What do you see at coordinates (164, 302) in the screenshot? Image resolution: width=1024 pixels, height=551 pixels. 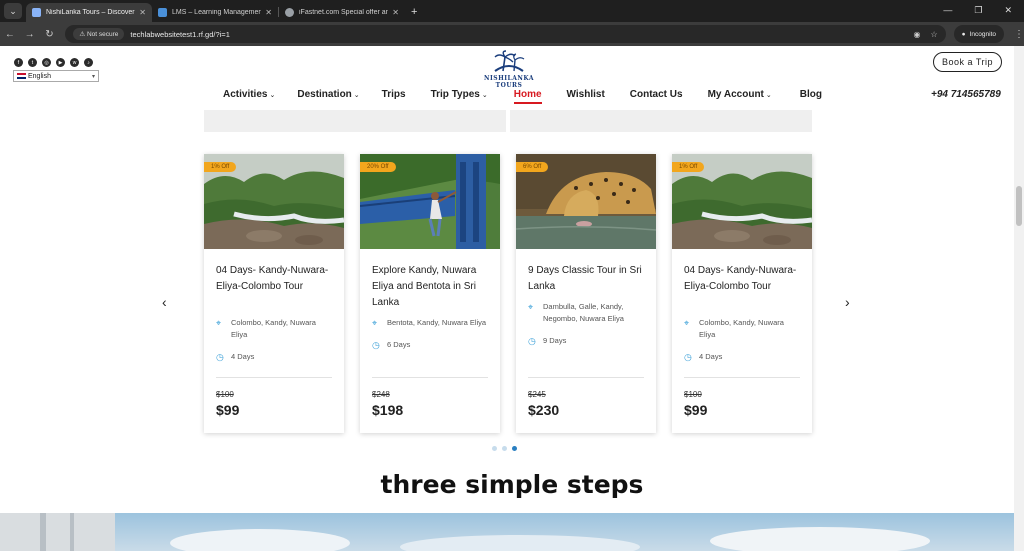 I see `carousel-prev-button: ‹` at bounding box center [164, 302].